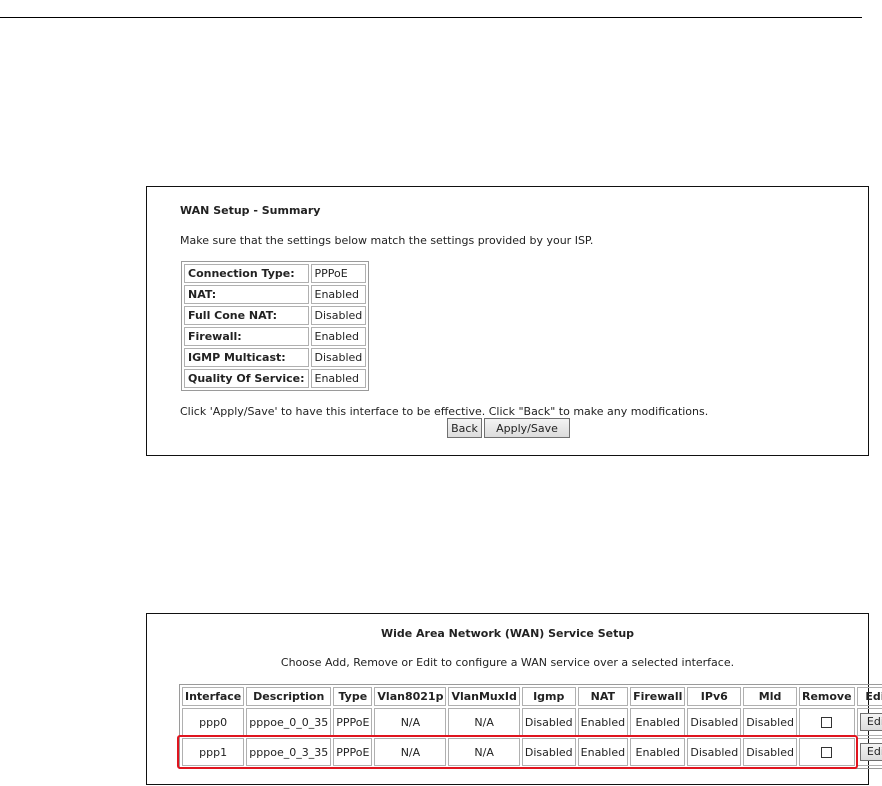 The height and width of the screenshot is (786, 882). Describe the element at coordinates (246, 378) in the screenshot. I see `summary-label: Quality Of Service:` at that location.